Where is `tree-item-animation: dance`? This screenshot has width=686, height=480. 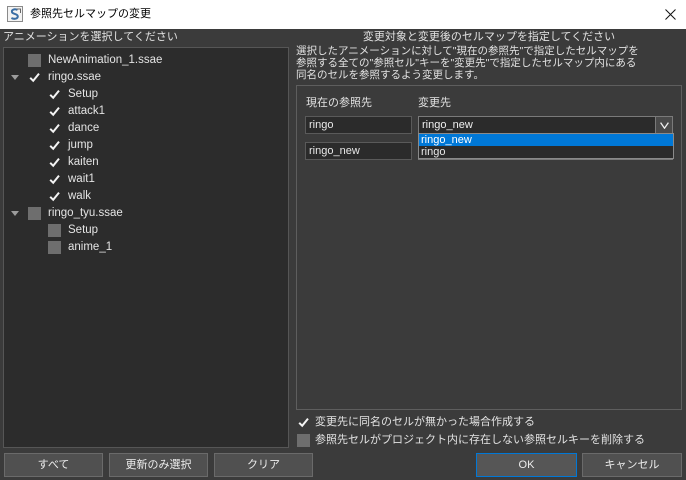
tree-item-animation: dance is located at coordinates (146, 128).